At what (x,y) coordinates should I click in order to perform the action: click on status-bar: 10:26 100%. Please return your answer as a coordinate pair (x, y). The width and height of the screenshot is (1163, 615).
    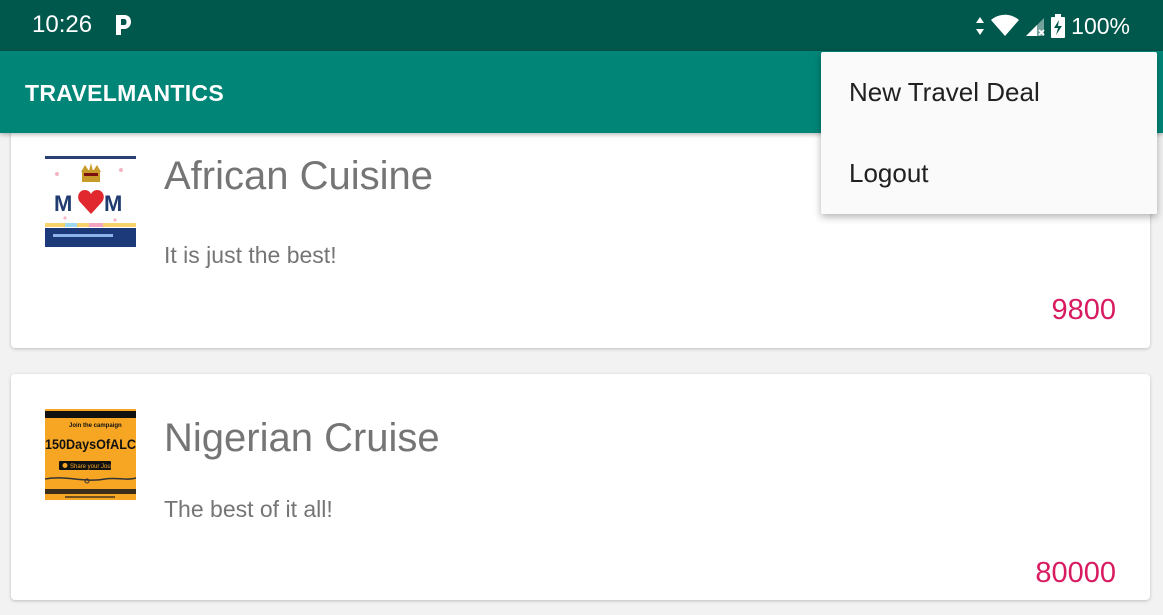
    Looking at the image, I should click on (581, 25).